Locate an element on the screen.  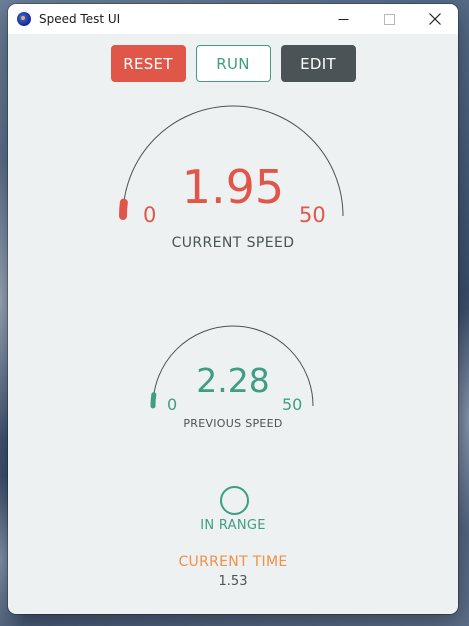
previous-speed-max-label: 50 is located at coordinates (292, 404).